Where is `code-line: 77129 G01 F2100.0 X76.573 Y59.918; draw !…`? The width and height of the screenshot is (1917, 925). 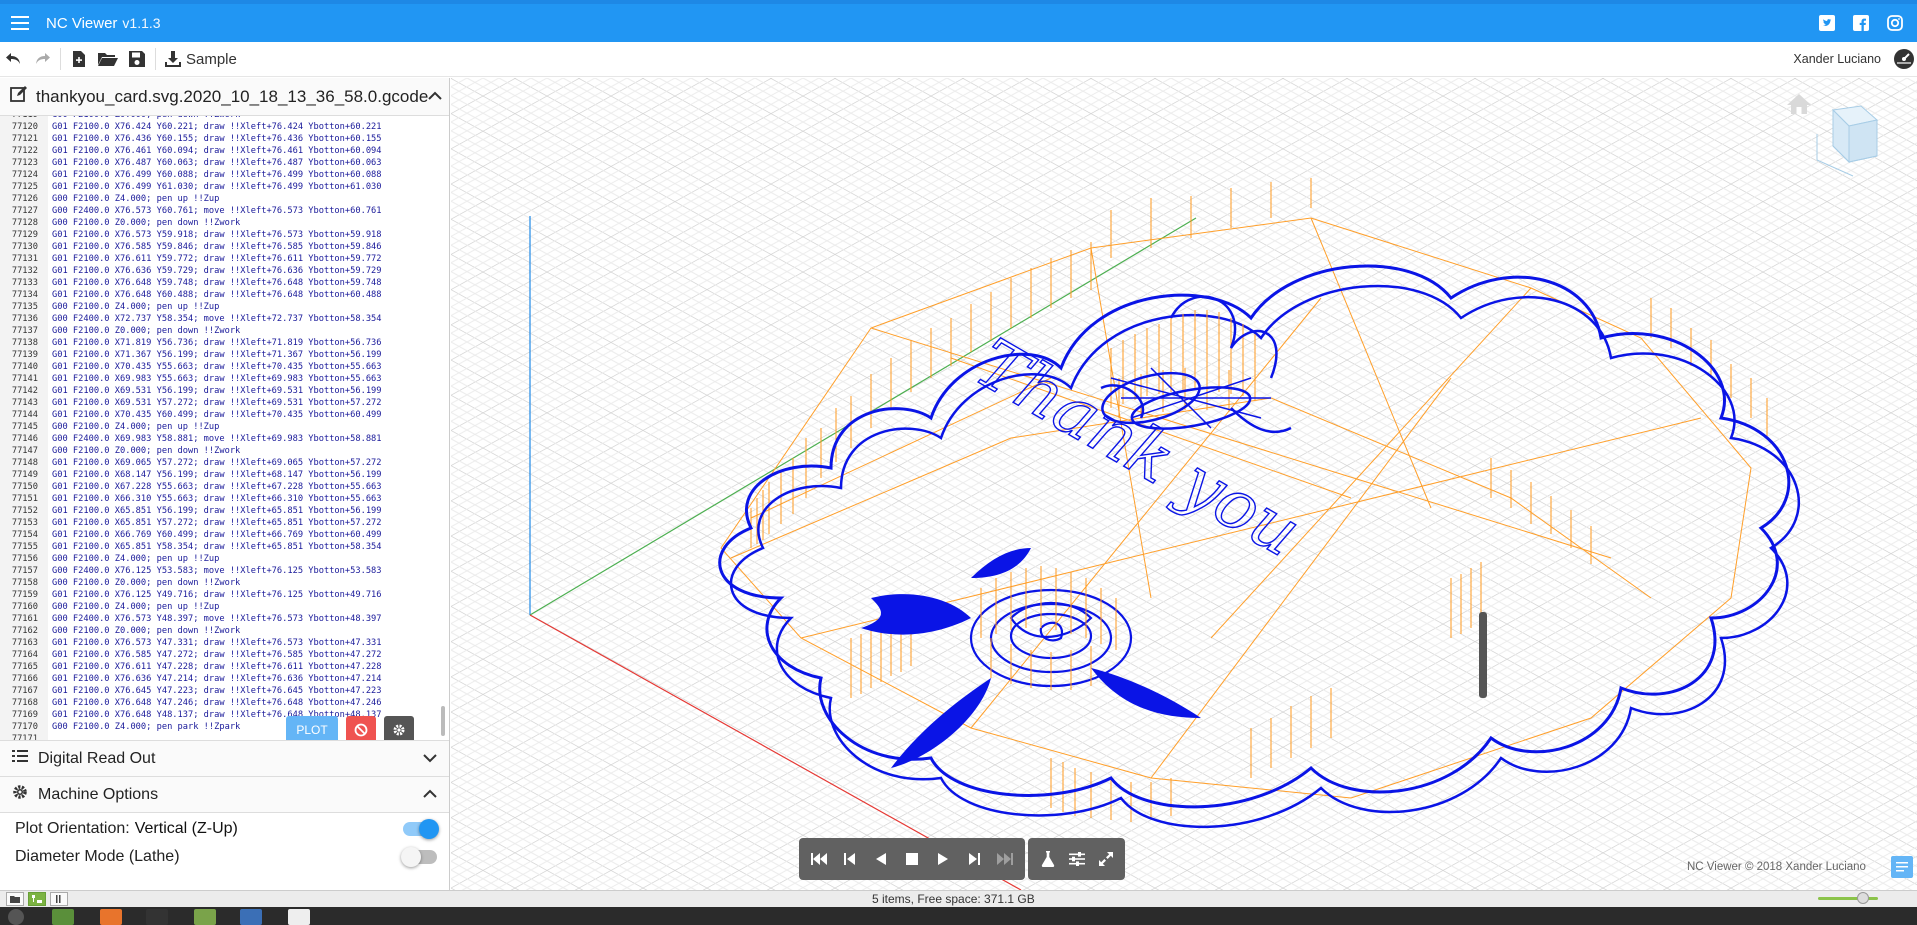 code-line: 77129 G01 F2100.0 X76.573 Y59.918; draw !… is located at coordinates (220, 235).